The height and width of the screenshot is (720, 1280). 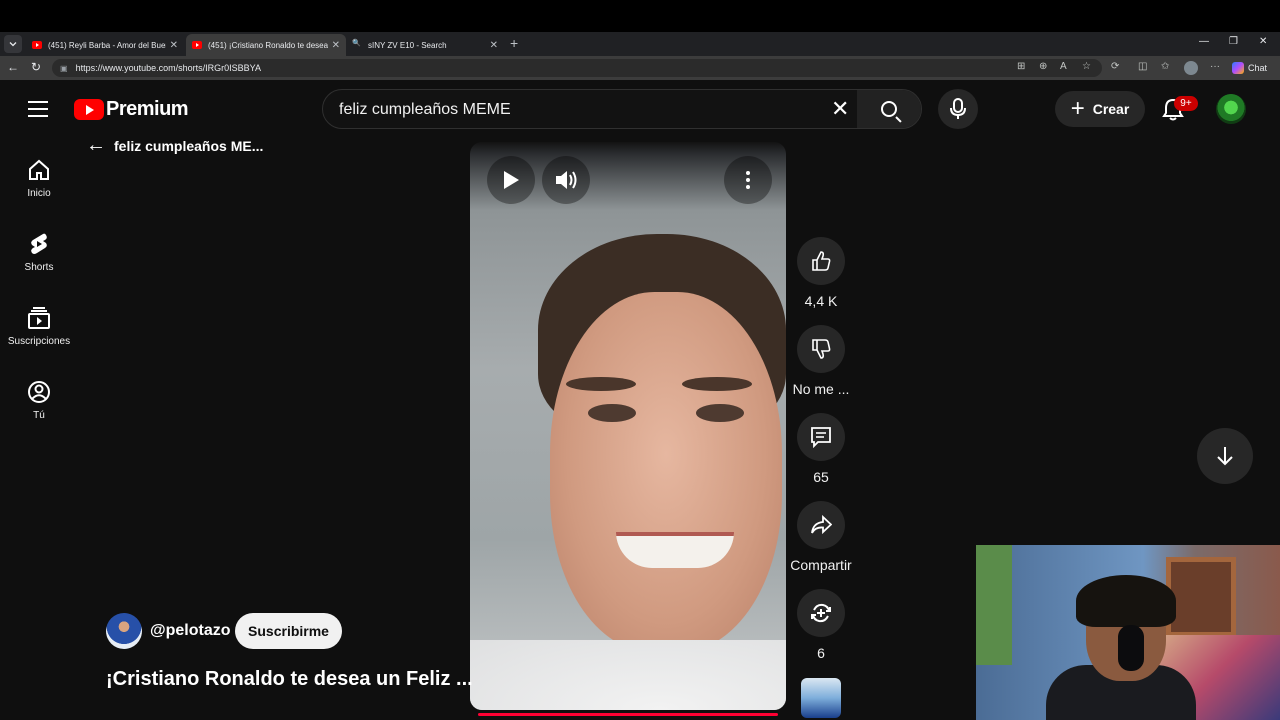 What do you see at coordinates (994, 605) in the screenshot?
I see `webcam-hanging-cloth` at bounding box center [994, 605].